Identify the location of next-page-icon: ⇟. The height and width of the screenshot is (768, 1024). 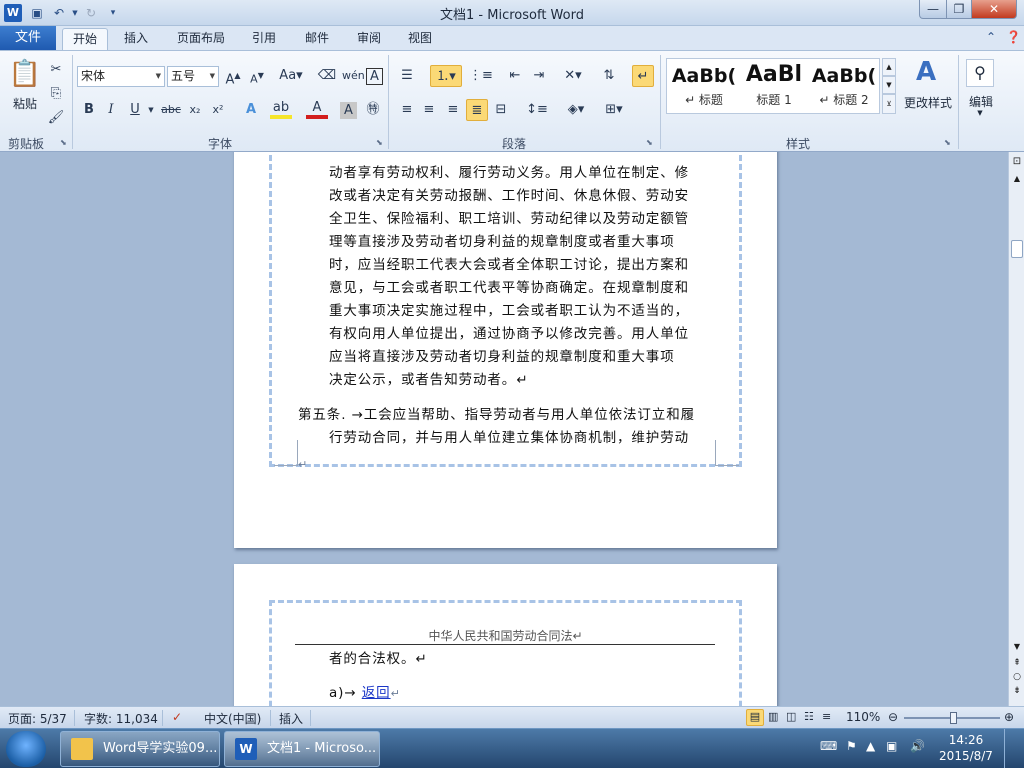
(1017, 691).